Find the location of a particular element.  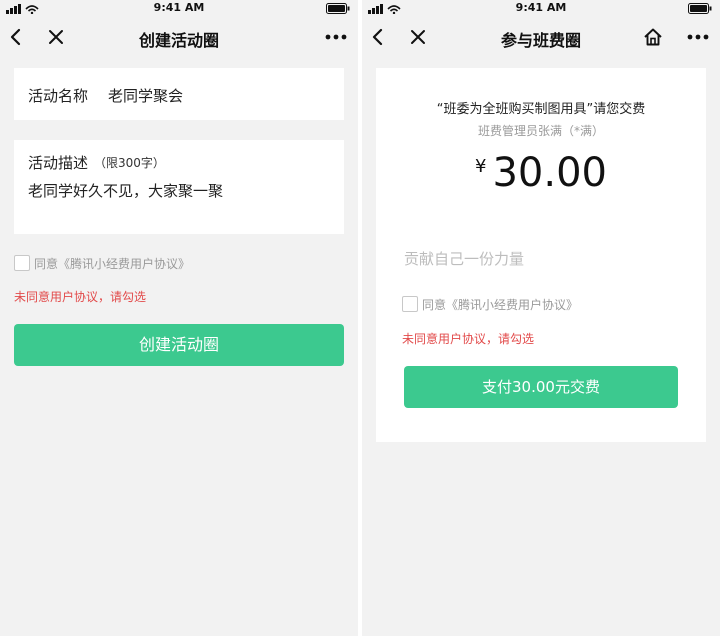

activity-description-label: 活动描述 is located at coordinates (58, 163).